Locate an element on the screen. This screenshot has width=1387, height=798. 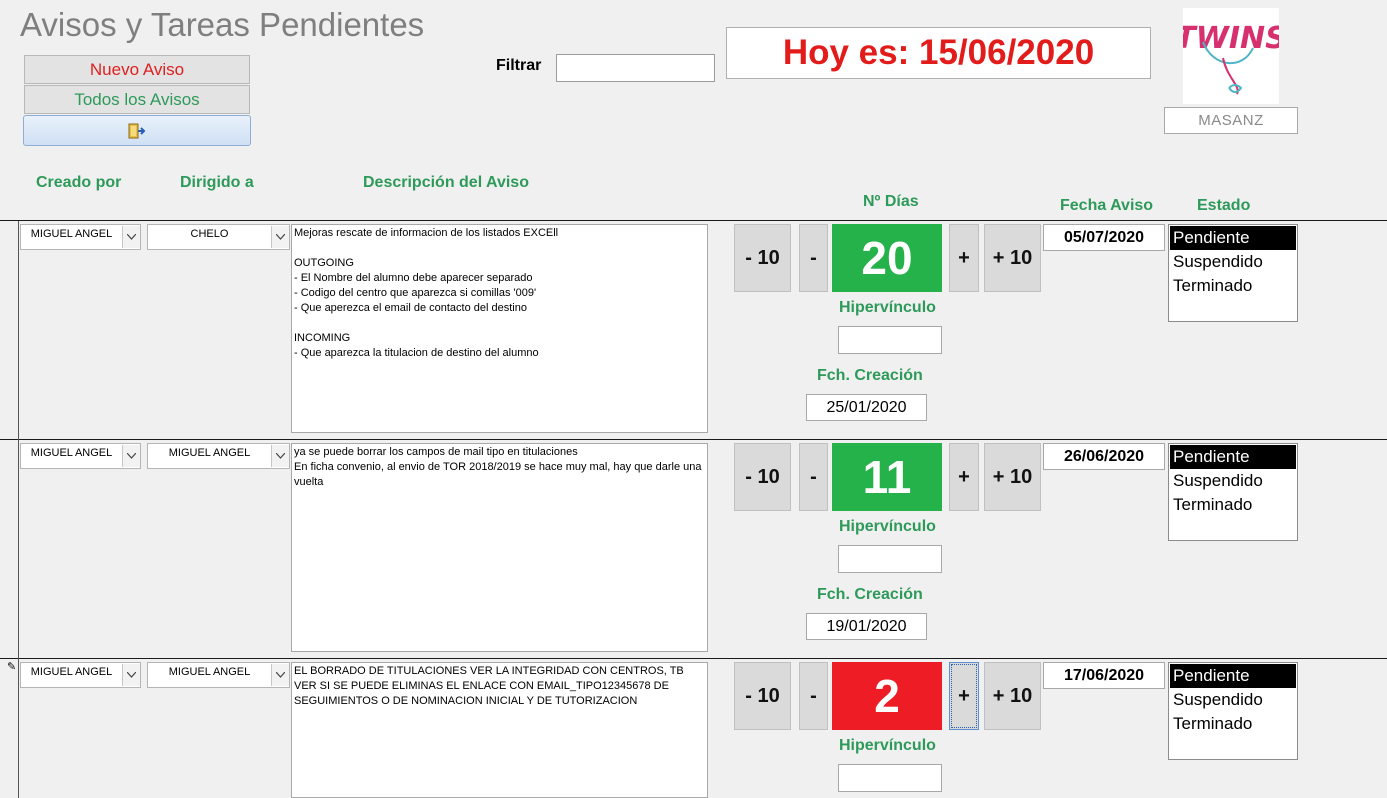
filter-label: Filtrar is located at coordinates (519, 65).